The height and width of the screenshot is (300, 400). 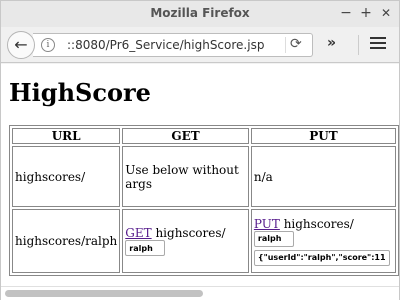 I want to click on cell-get-form: GET highscores/, so click(x=185, y=241).